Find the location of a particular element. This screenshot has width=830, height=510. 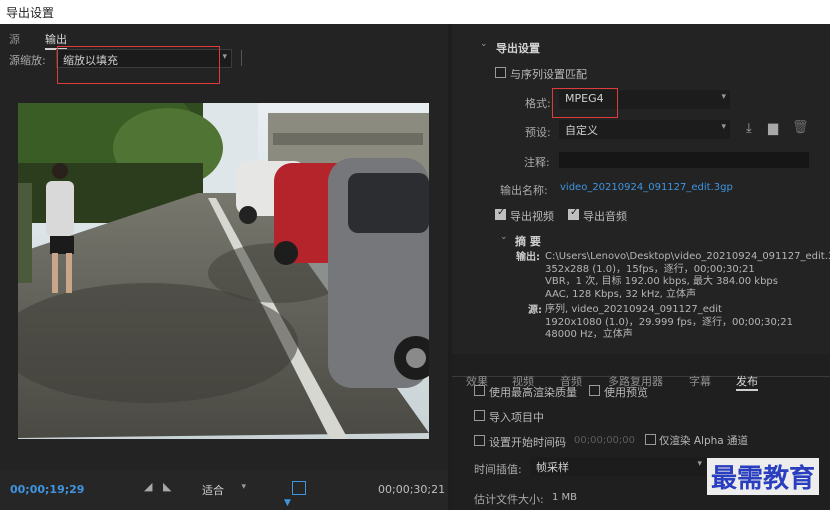

summary-source-label: 源: is located at coordinates (535, 310).